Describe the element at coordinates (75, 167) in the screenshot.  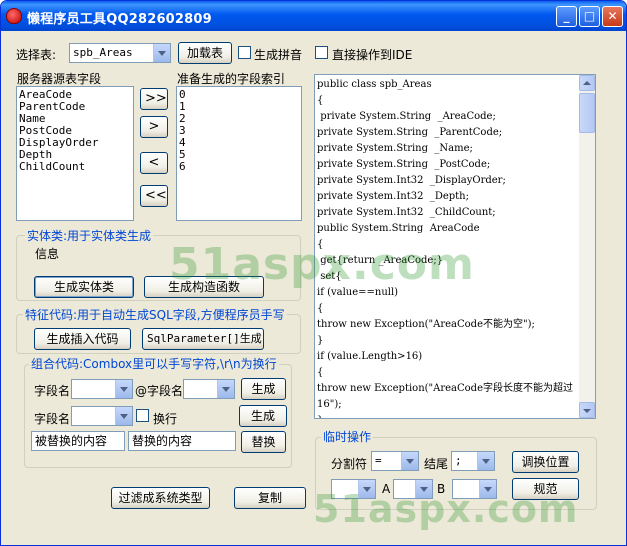
I see `list-item: ChildCount` at that location.